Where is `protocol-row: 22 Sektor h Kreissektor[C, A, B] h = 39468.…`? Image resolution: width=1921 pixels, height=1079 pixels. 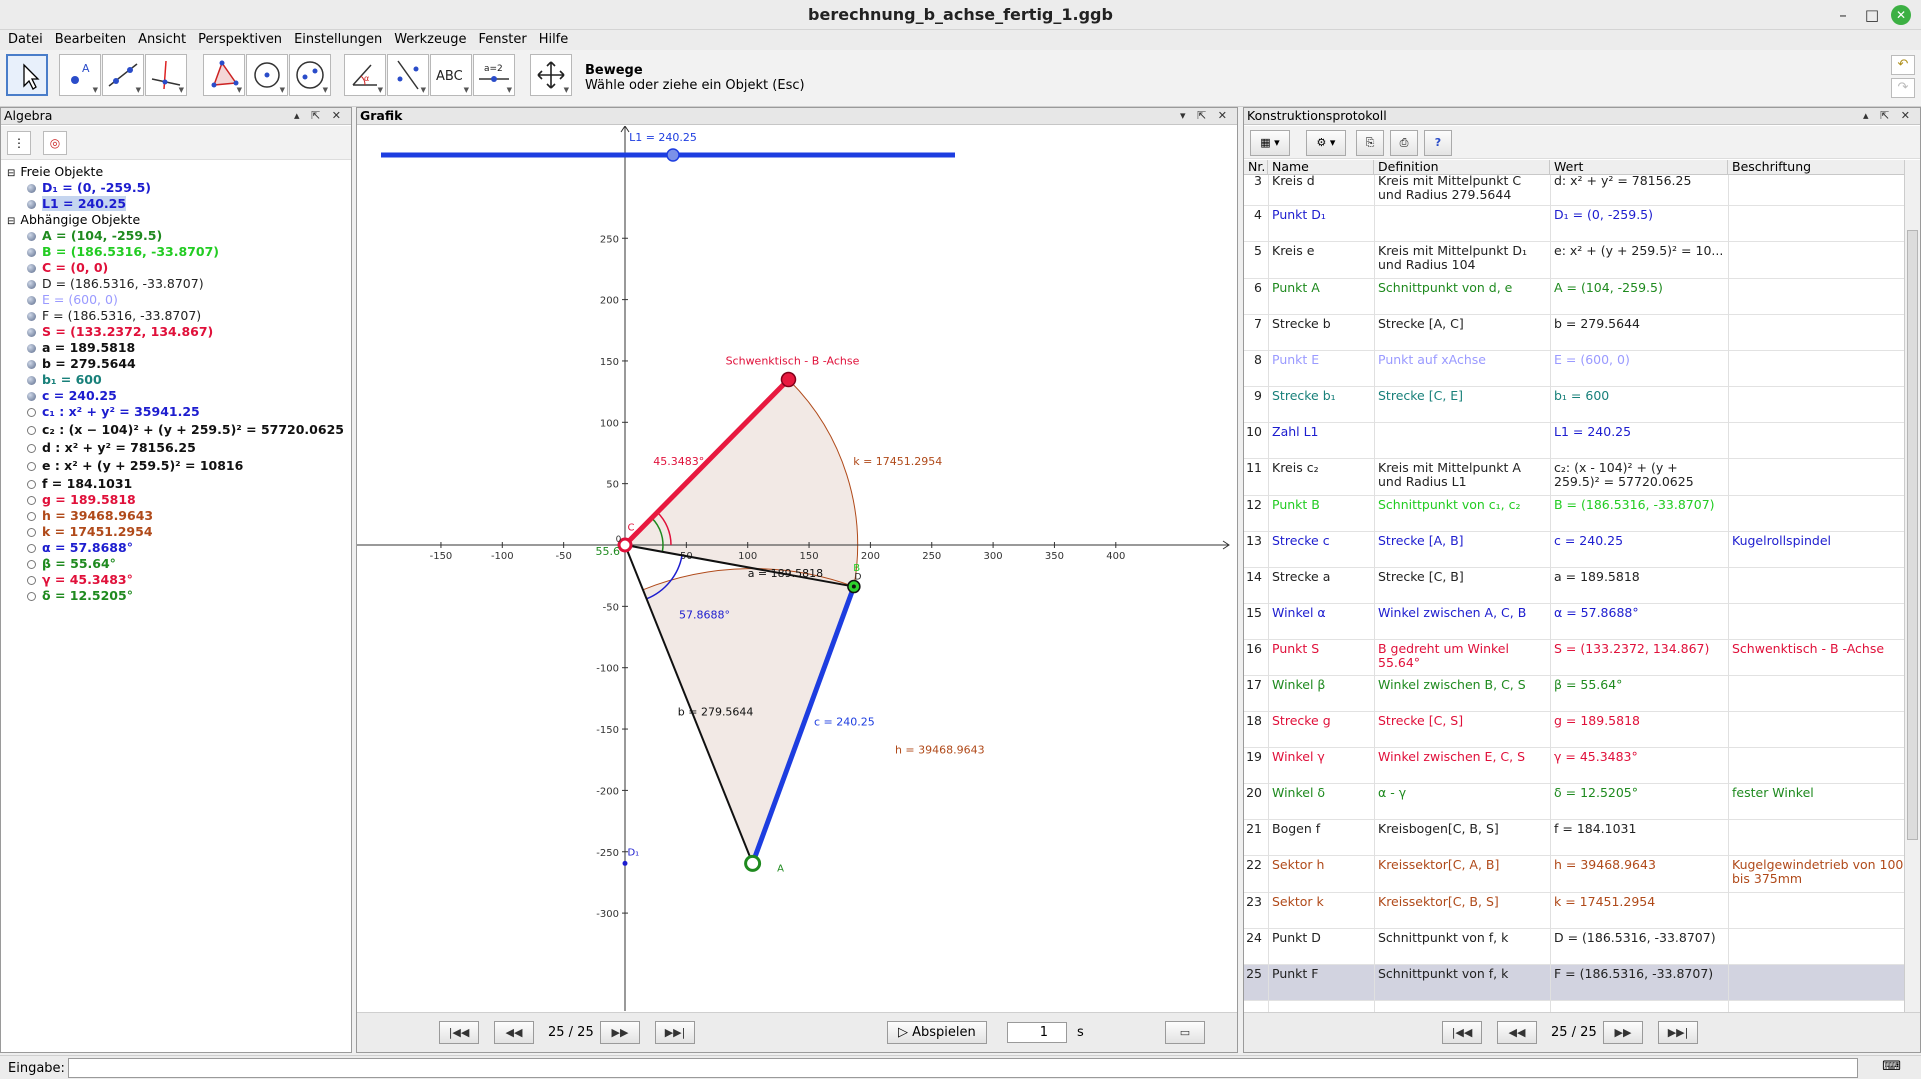
protocol-row: 22 Sektor h Kreissektor[C, A, B] h = 39468.… is located at coordinates (1574, 874).